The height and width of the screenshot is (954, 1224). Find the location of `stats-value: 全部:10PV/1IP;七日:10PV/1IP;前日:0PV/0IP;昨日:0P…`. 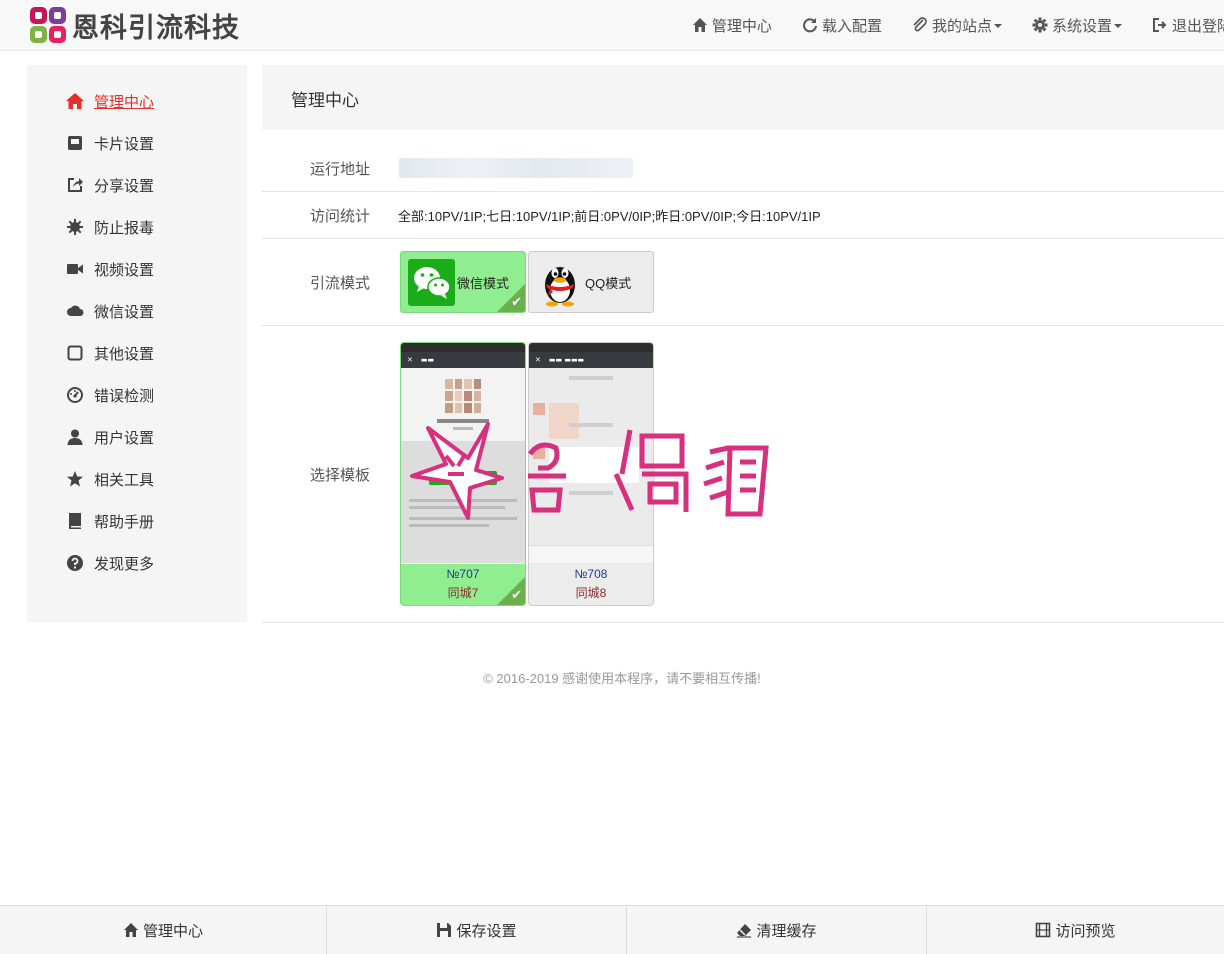

stats-value: 全部:10PV/1IP;七日:10PV/1IP;前日:0PV/0IP;昨日:0P… is located at coordinates (609, 216).